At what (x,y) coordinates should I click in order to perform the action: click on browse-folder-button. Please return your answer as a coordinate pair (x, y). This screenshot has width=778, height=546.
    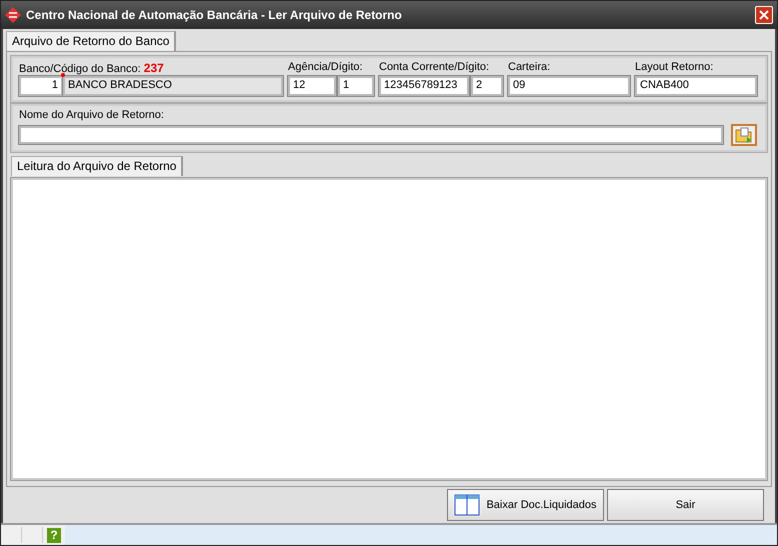
    Looking at the image, I should click on (744, 135).